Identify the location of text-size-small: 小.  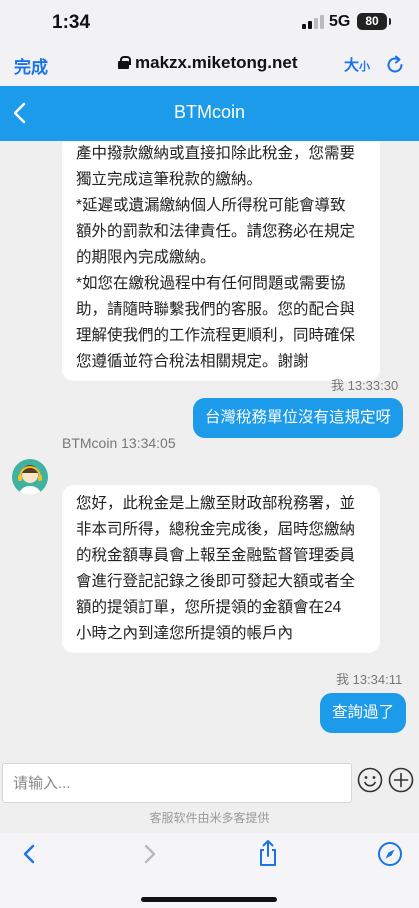
(365, 67).